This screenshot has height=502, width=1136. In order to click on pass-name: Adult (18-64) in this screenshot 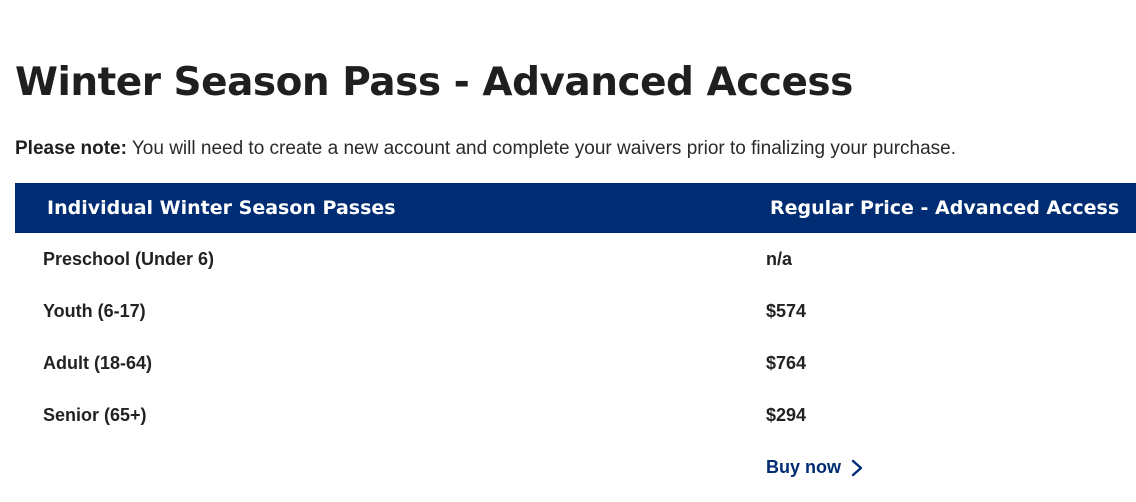, I will do `click(98, 363)`.